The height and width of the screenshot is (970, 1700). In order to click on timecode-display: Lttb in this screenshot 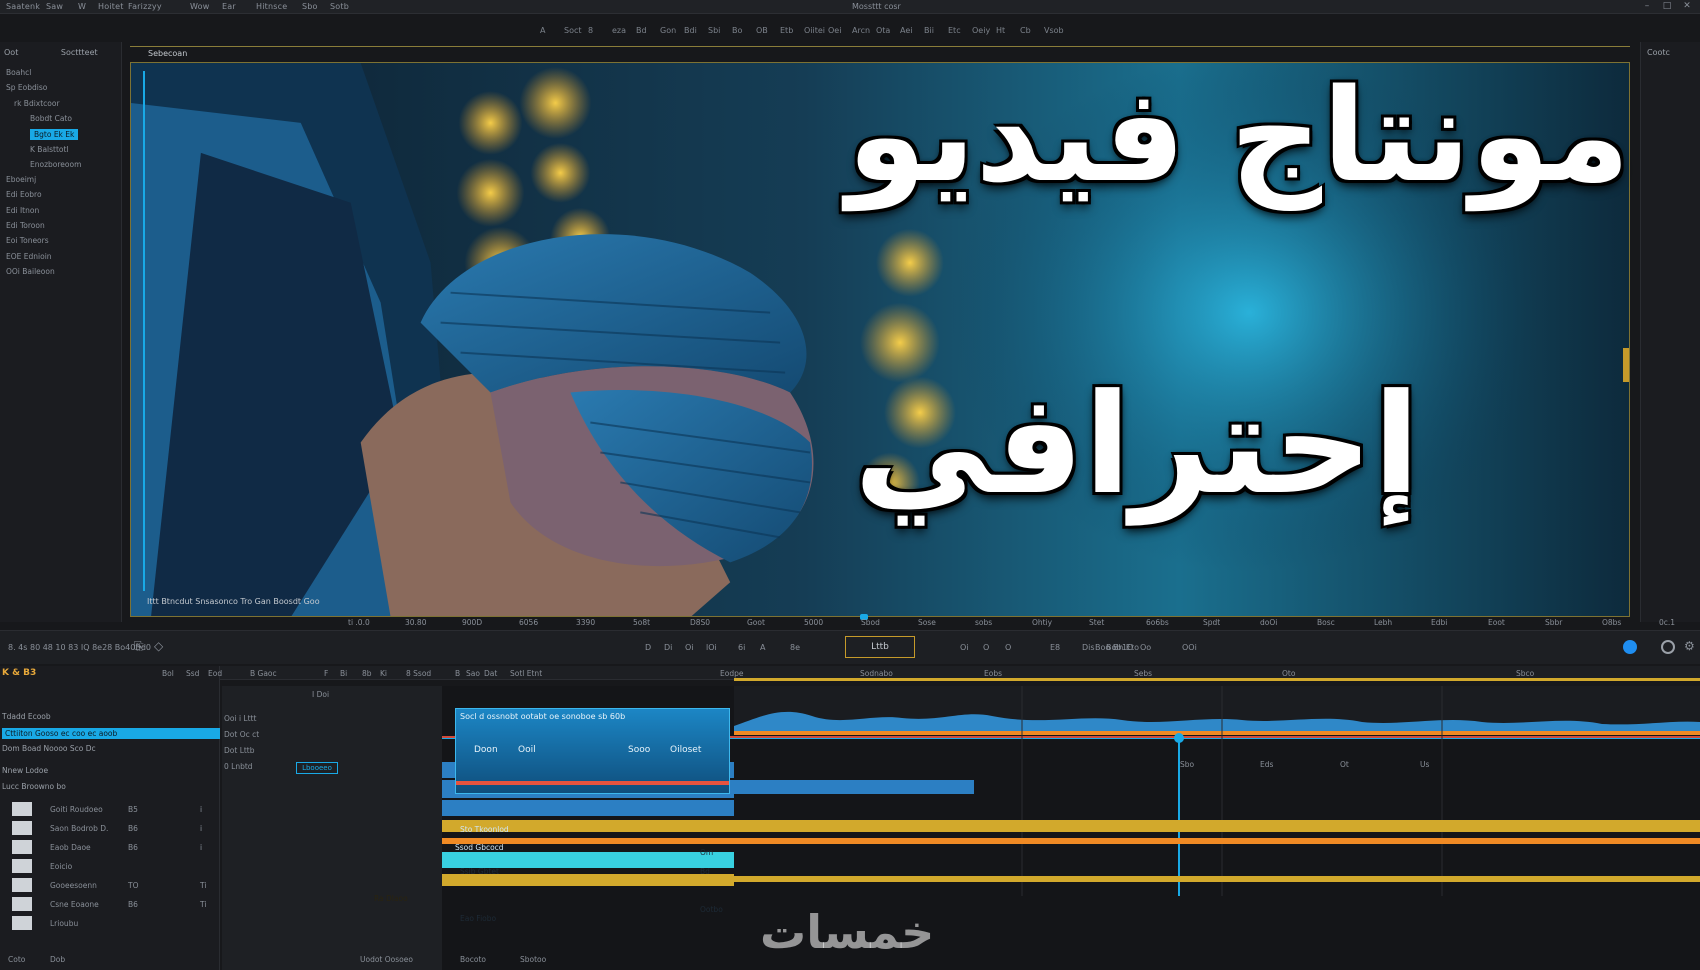, I will do `click(880, 647)`.